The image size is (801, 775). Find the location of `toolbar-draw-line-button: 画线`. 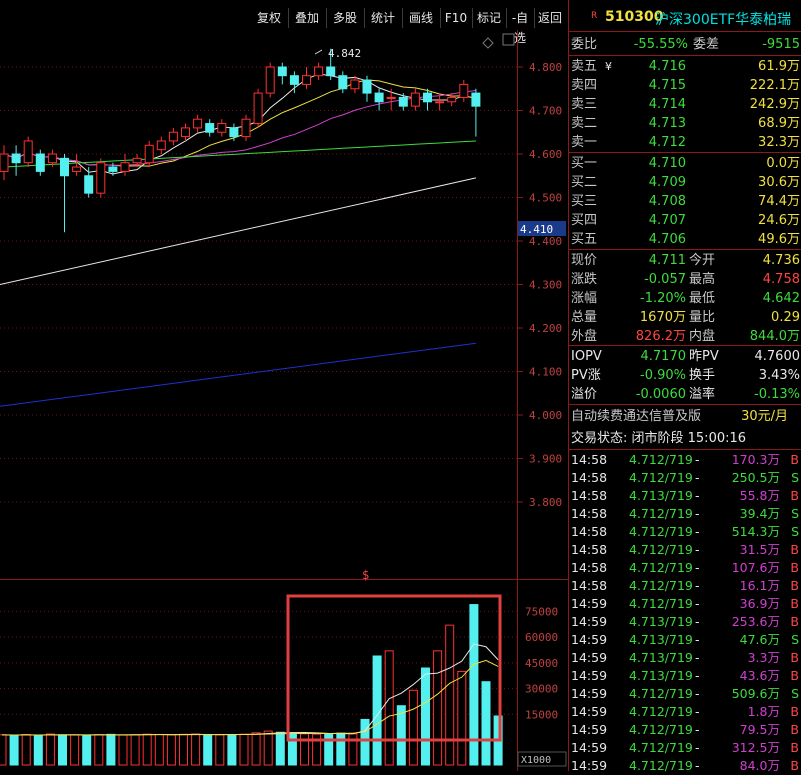

toolbar-draw-line-button: 画线 is located at coordinates (421, 18).